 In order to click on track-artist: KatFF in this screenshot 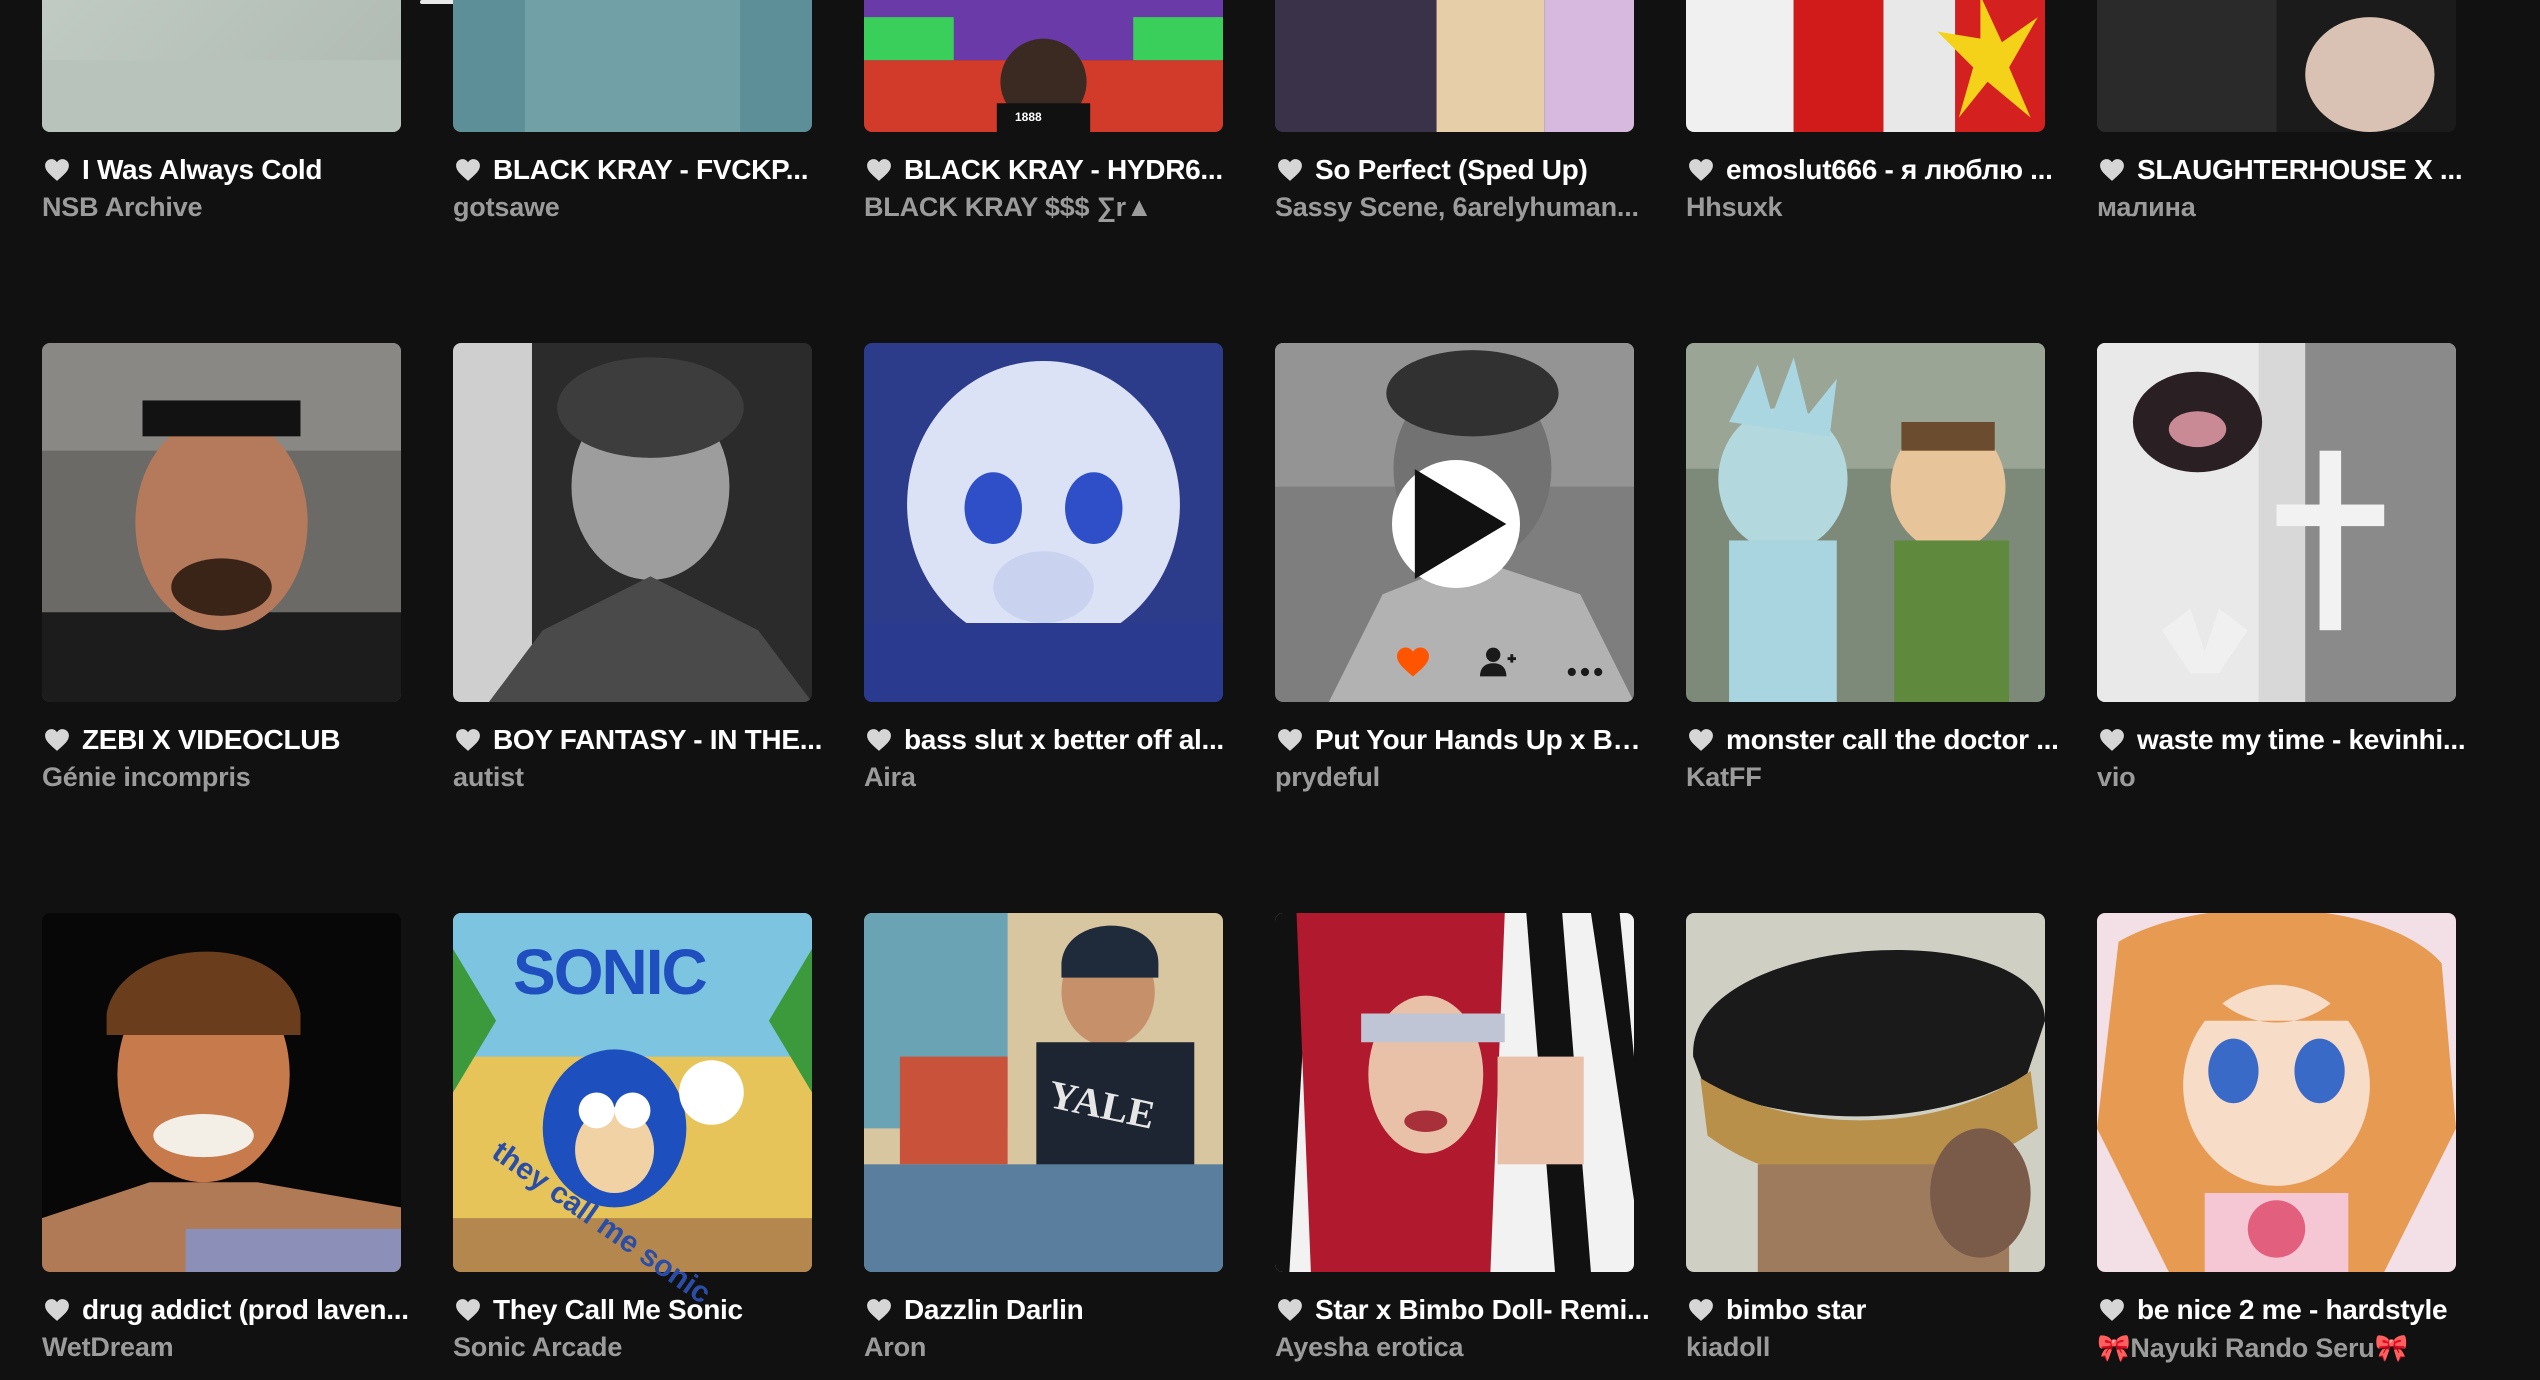, I will do `click(1868, 777)`.